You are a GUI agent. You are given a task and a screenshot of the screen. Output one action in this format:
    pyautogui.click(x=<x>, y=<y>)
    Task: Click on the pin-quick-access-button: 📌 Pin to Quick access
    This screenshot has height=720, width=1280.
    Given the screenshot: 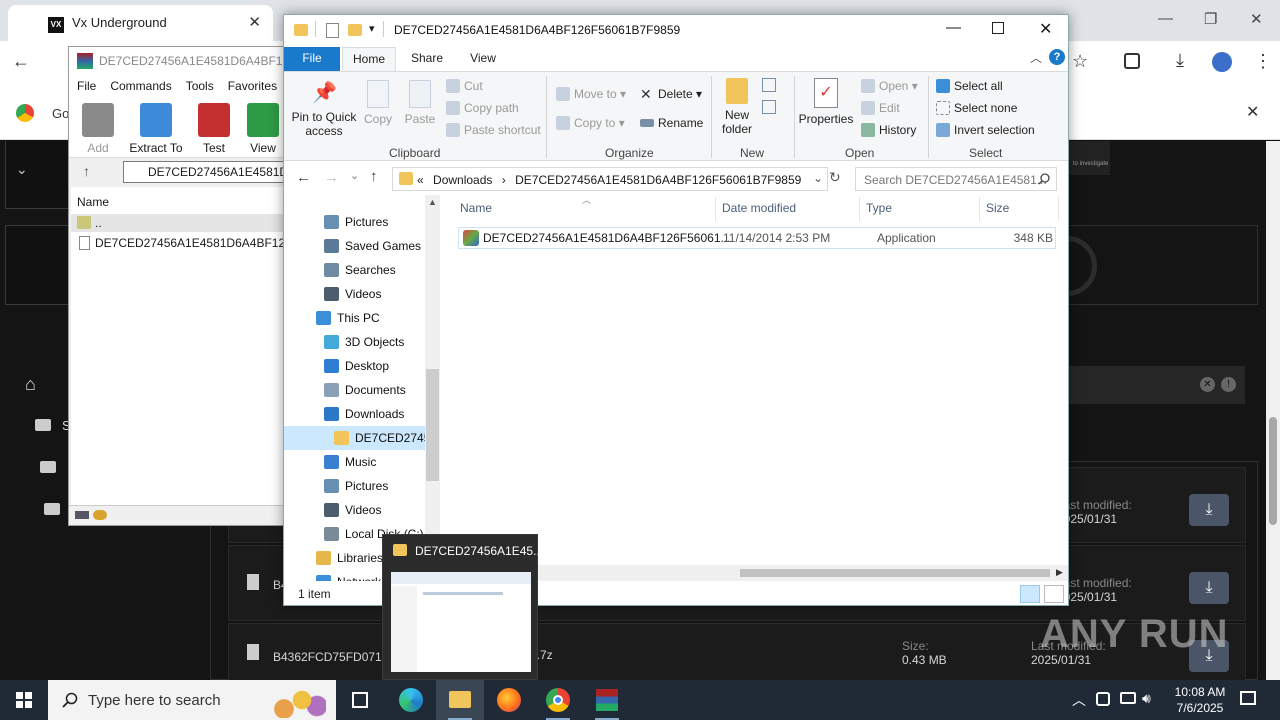 What is the action you would take?
    pyautogui.click(x=324, y=109)
    